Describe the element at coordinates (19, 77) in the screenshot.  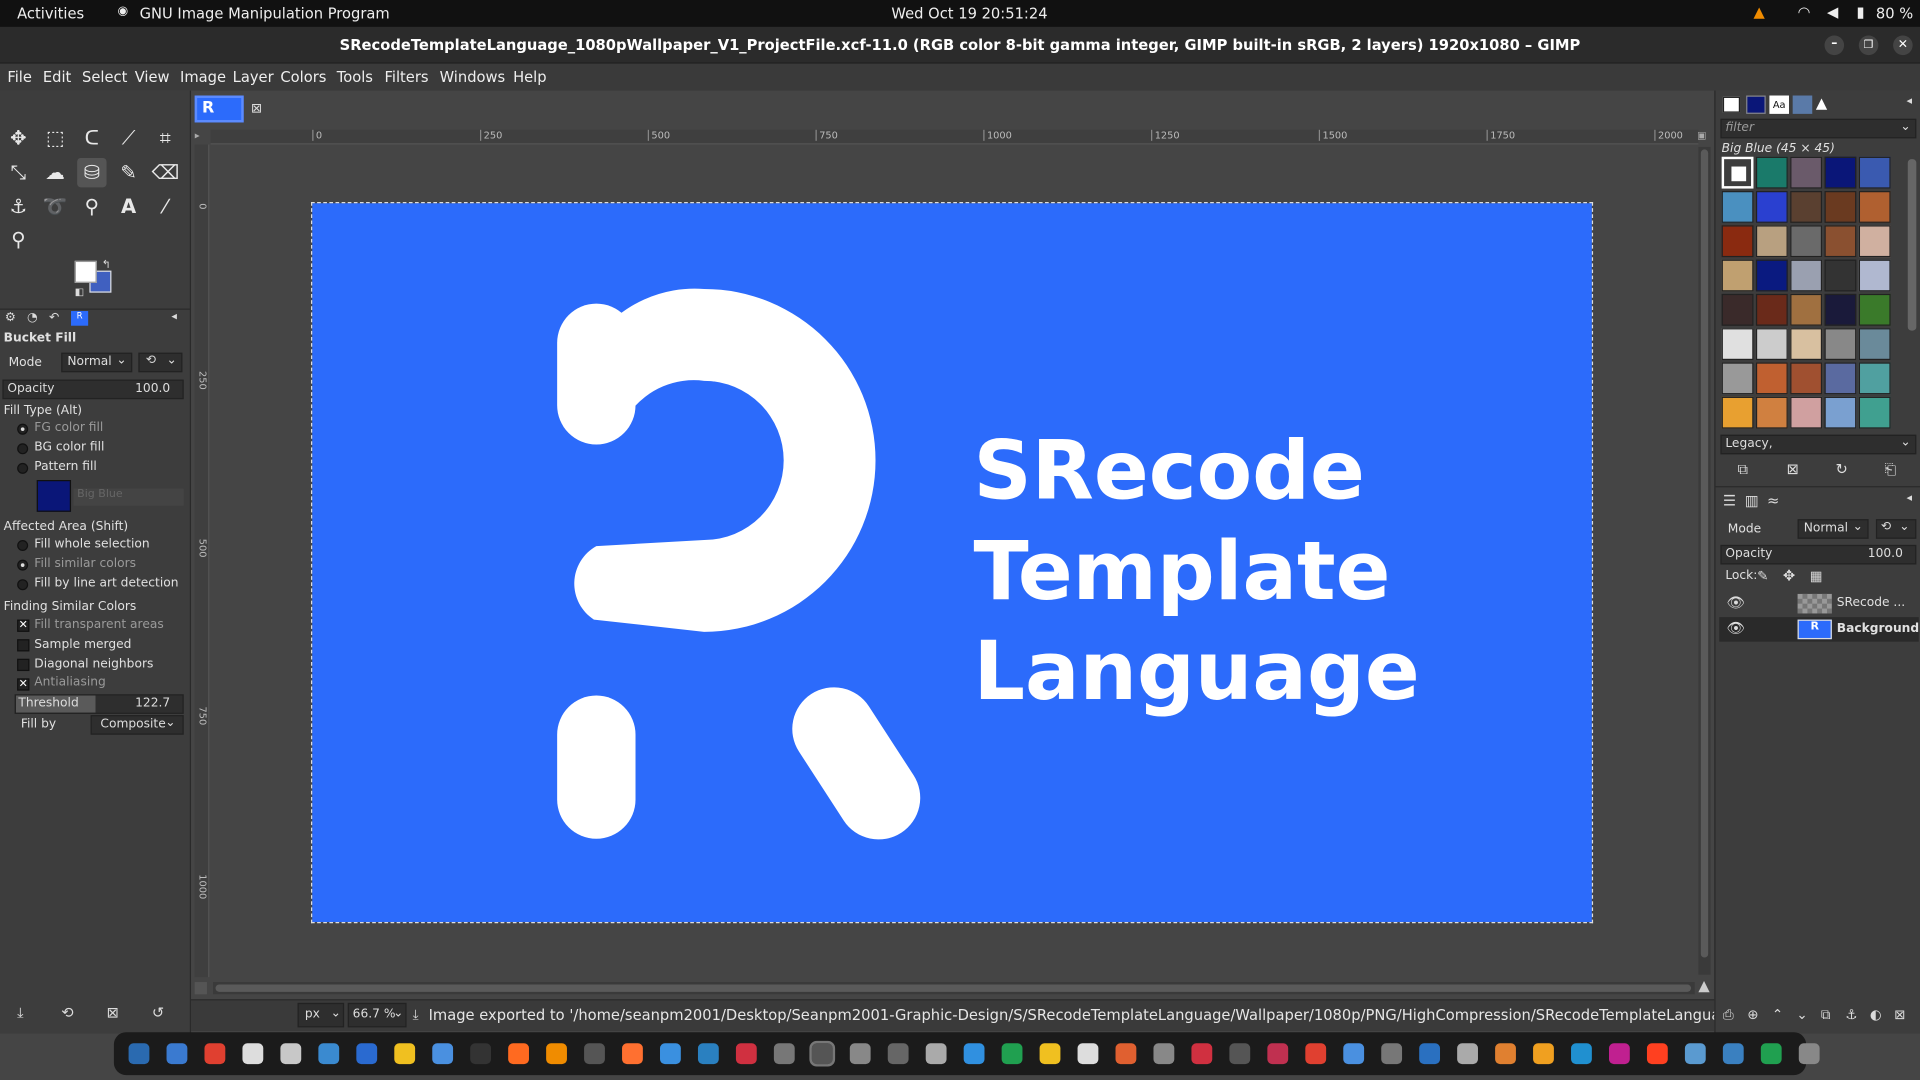
I see `menu-file: File` at that location.